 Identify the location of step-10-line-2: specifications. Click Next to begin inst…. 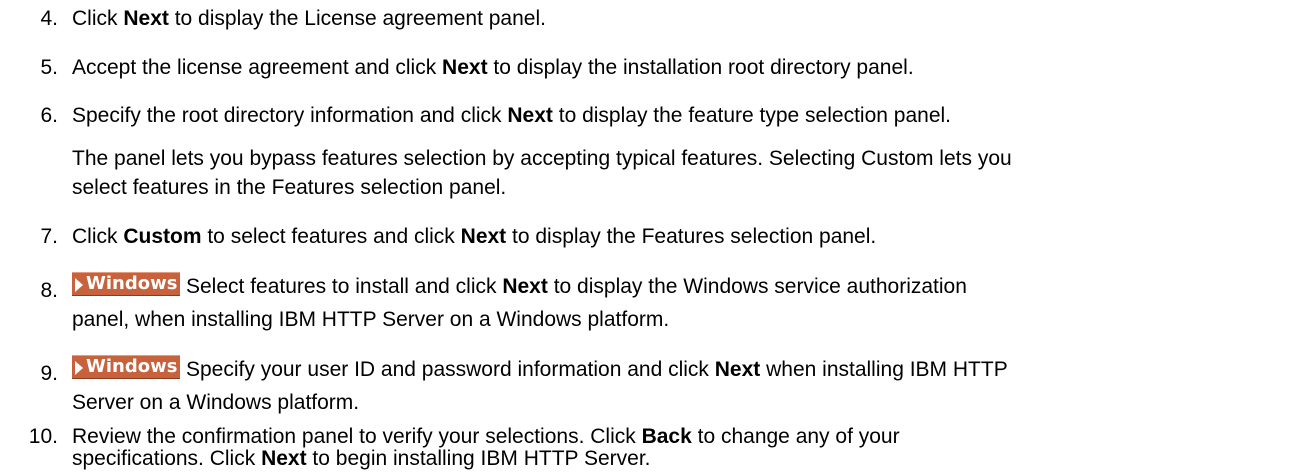
(361, 458).